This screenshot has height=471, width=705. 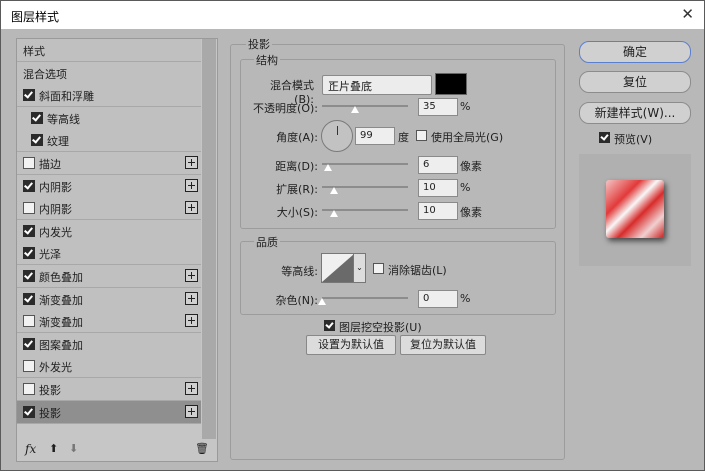 What do you see at coordinates (109, 73) in the screenshot?
I see `style-list-item: 混合选项` at bounding box center [109, 73].